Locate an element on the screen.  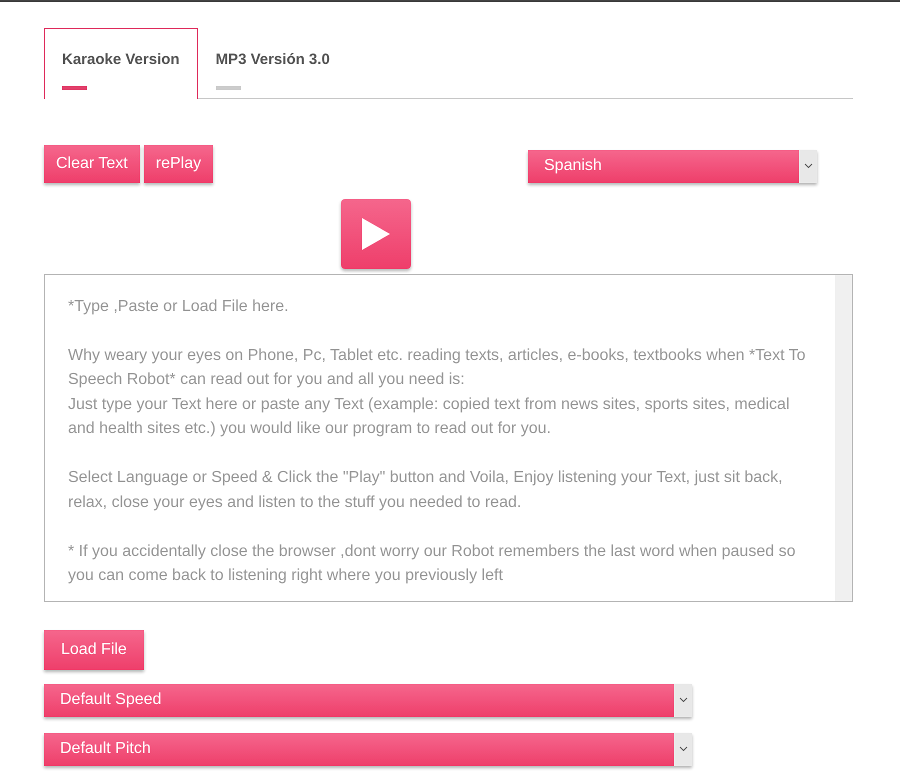
action-button: rePlay is located at coordinates (179, 163).